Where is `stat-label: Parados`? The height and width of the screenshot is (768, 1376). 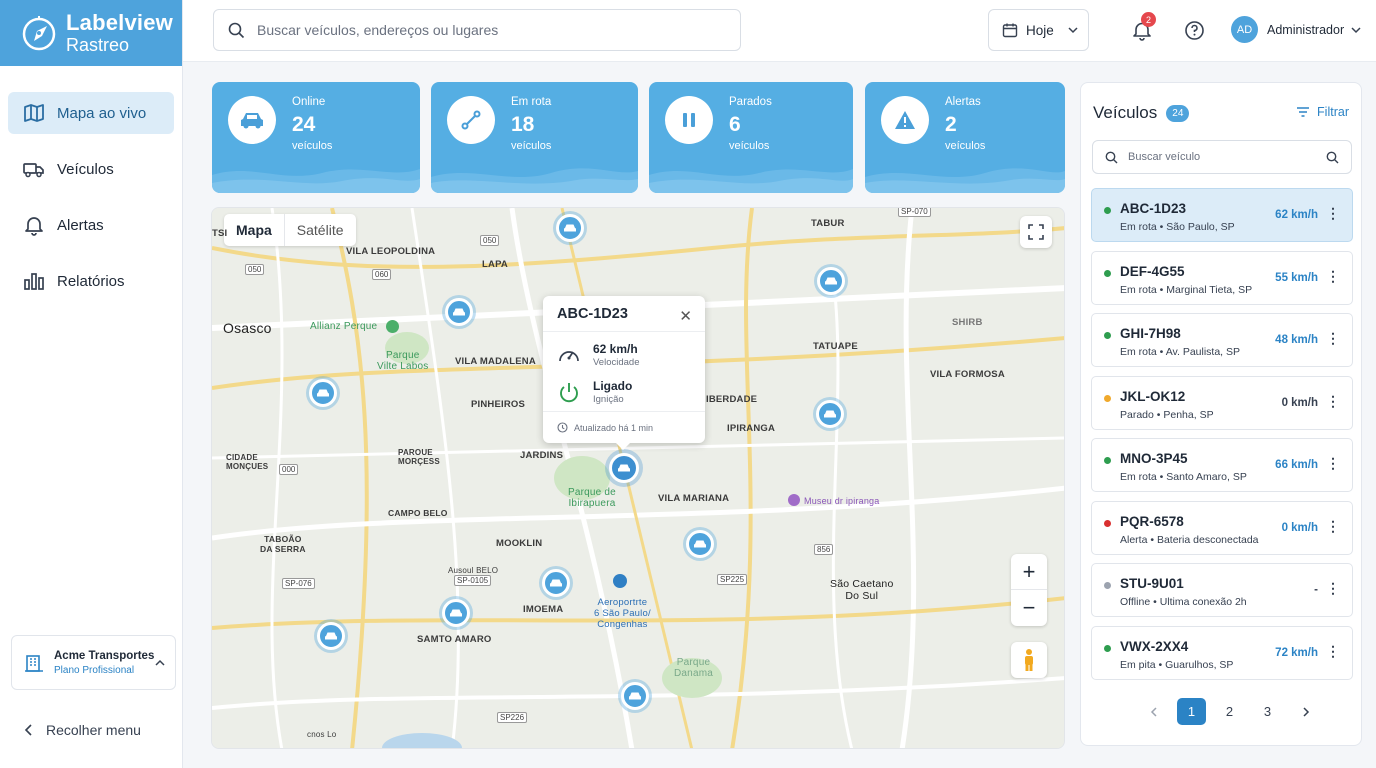 stat-label: Parados is located at coordinates (750, 102).